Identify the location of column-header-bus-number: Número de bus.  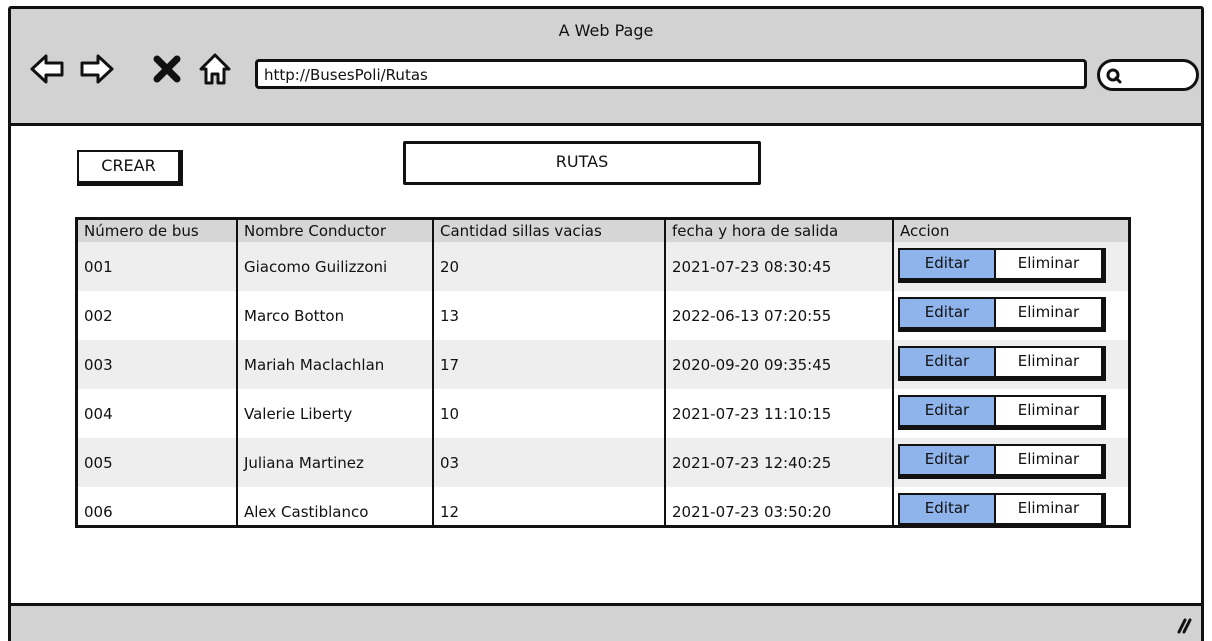
(158, 231).